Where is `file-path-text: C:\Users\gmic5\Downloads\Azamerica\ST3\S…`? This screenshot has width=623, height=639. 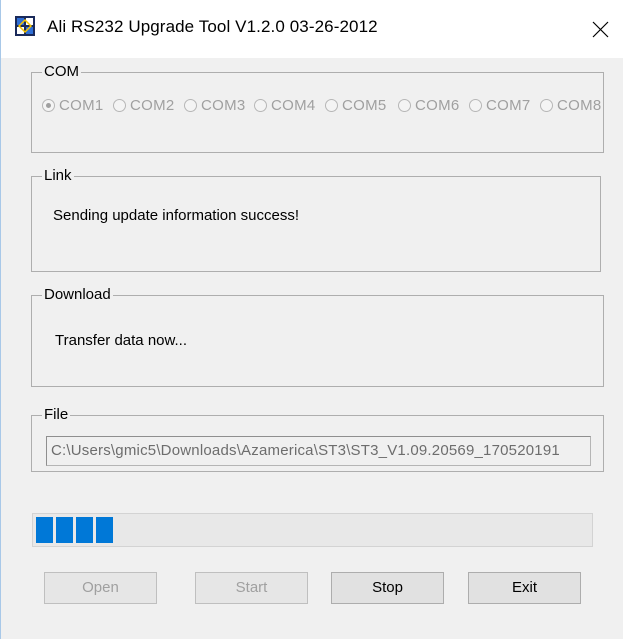 file-path-text: C:\Users\gmic5\Downloads\Azamerica\ST3\S… is located at coordinates (305, 450).